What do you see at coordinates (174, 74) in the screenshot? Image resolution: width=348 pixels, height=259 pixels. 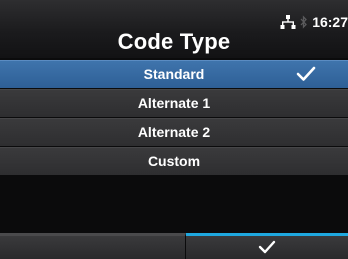 I see `list-item-standard: Standard` at bounding box center [174, 74].